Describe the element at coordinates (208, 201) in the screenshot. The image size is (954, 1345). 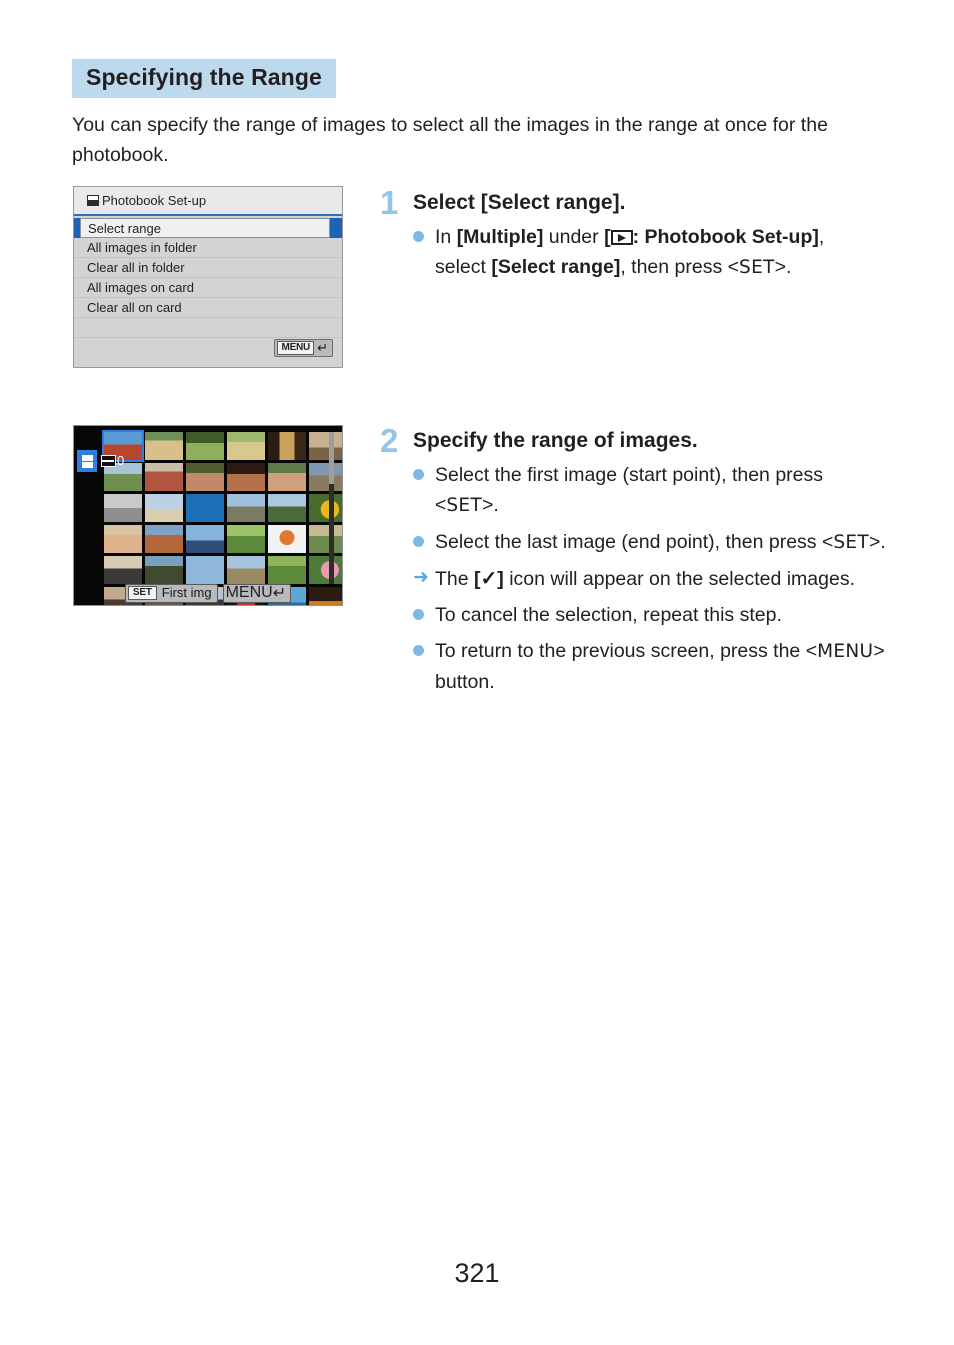
I see `menu-titlebar: Photobook Set-up` at that location.